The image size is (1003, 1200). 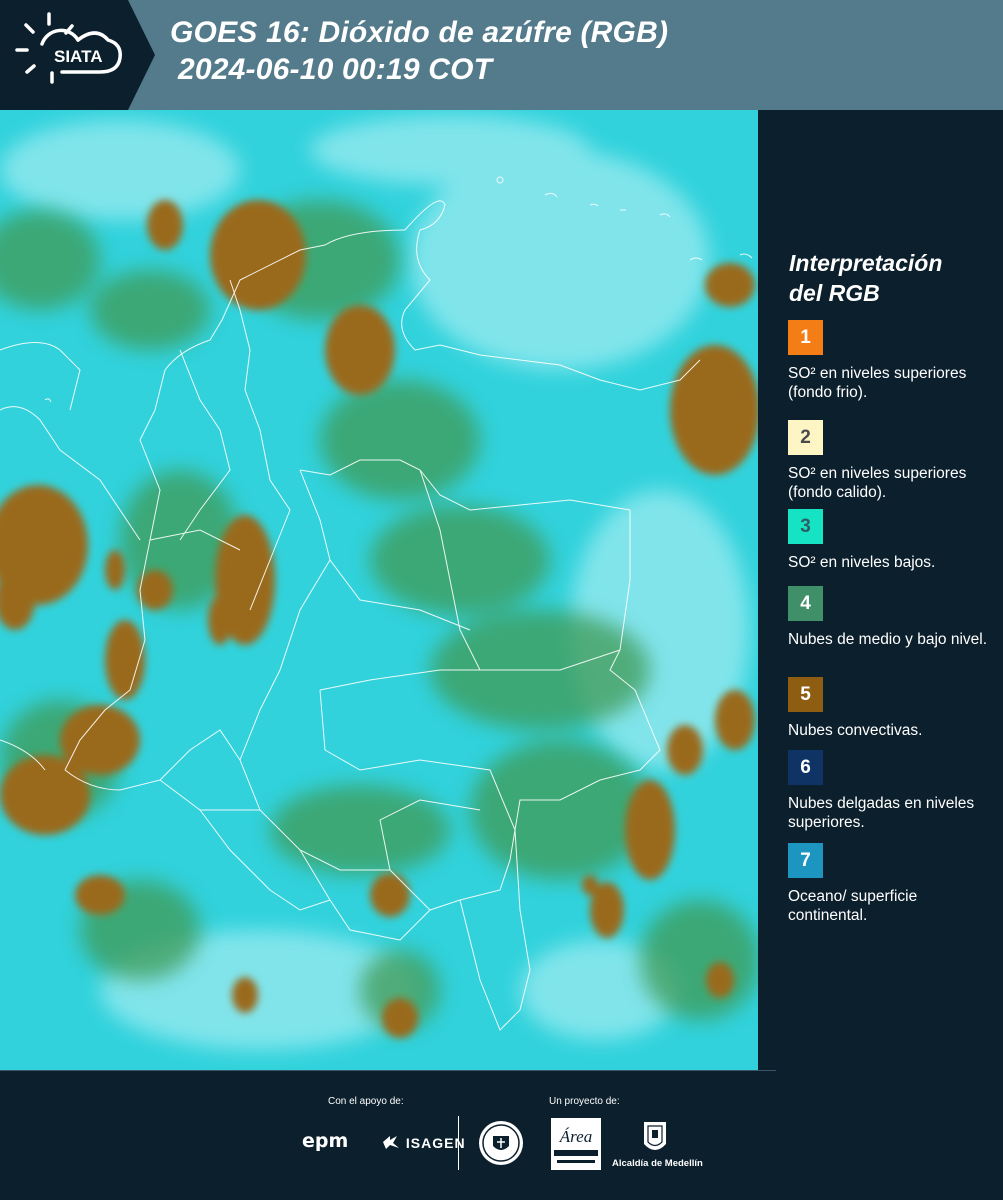 I want to click on legend-label: SO² en niveles superiores (fondo frio)., so click(x=877, y=383).